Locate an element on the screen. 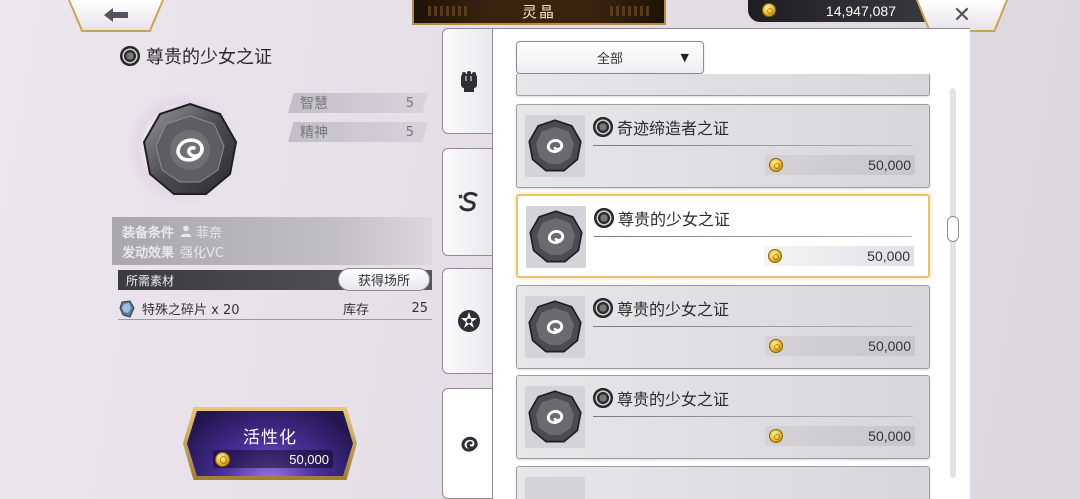  equip-condition-line: 装备条件 菲奈 is located at coordinates (272, 231).